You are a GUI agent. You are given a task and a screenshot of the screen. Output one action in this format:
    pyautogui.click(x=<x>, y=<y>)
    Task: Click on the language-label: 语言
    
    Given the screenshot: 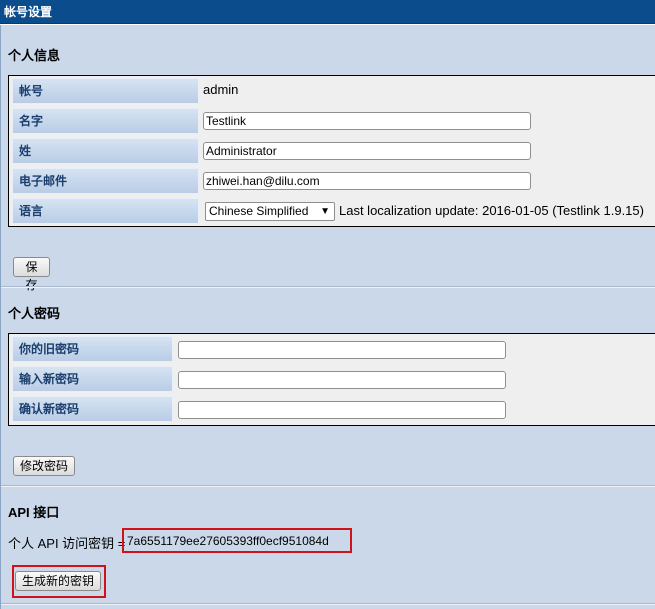 What is the action you would take?
    pyautogui.click(x=105, y=211)
    